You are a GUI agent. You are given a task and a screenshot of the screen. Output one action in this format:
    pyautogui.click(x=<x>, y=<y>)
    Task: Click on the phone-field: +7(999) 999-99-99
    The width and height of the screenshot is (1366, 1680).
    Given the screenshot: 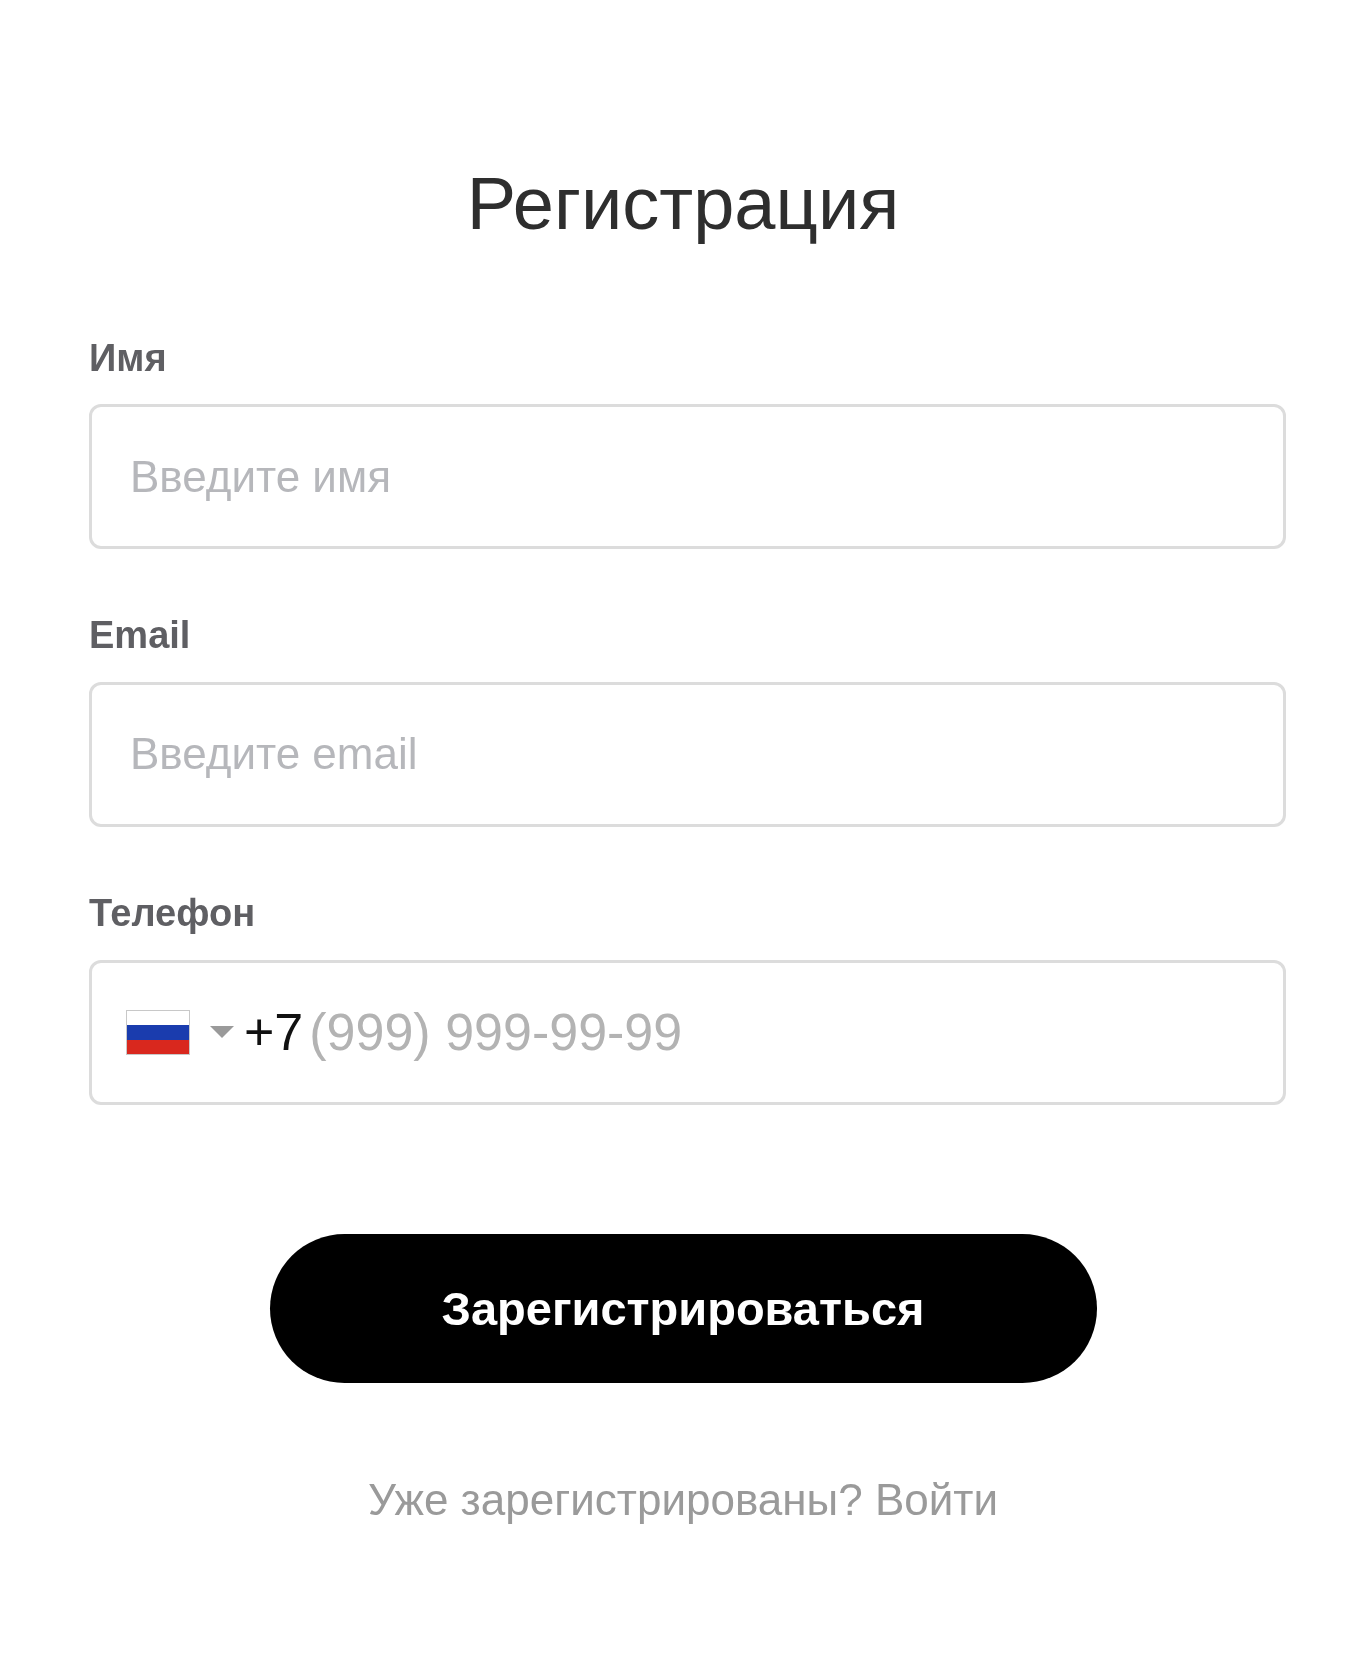 What is the action you would take?
    pyautogui.click(x=687, y=1032)
    